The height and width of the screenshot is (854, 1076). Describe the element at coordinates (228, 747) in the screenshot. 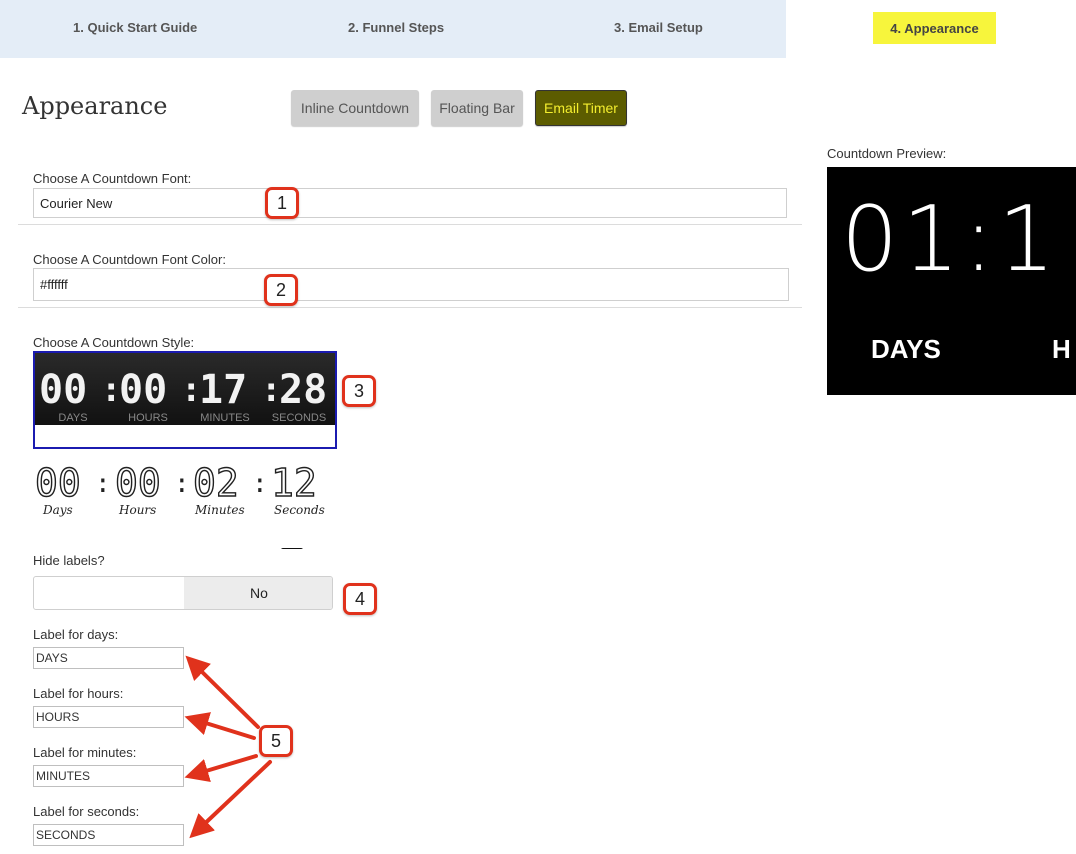

I see `annotation-arrows` at that location.